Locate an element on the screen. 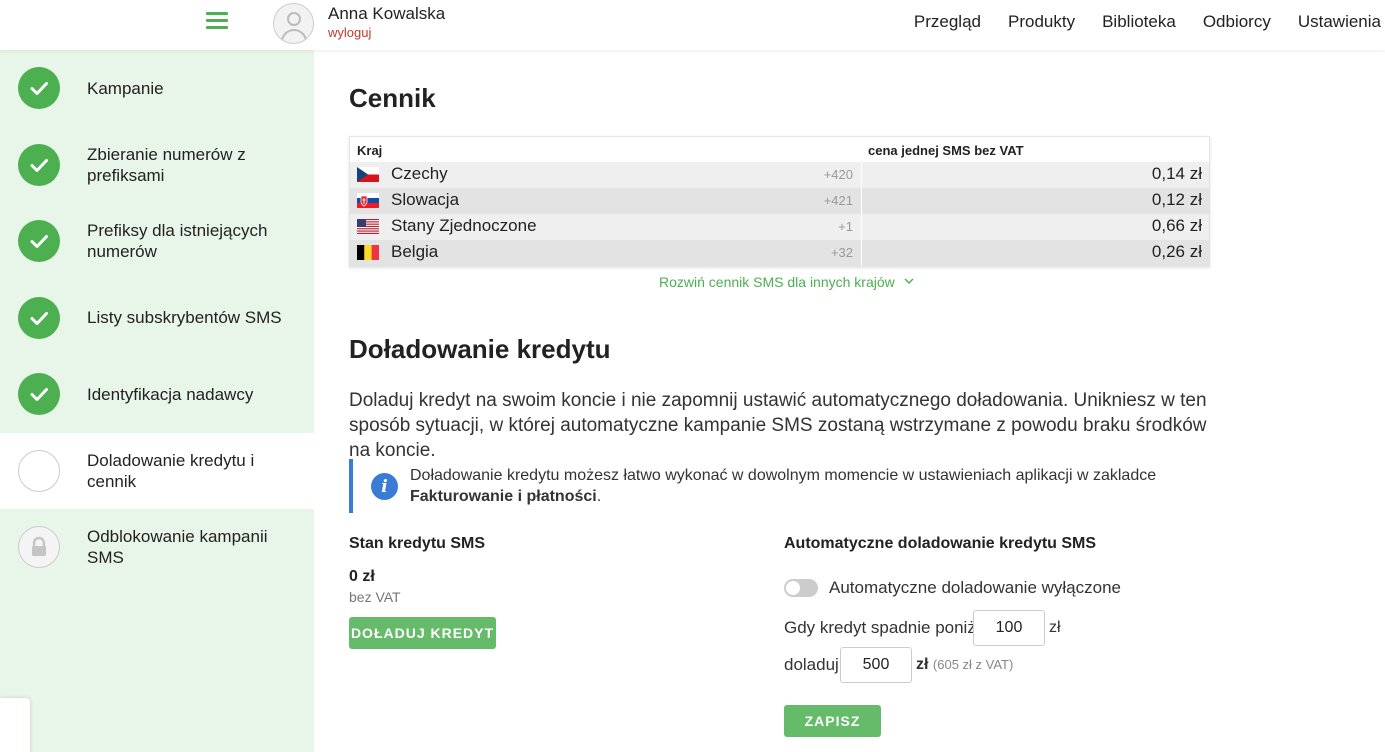 This screenshot has width=1385, height=752. expand-pricing-link: Rozwiń cennik SMS dla innych krajów is located at coordinates (787, 282).